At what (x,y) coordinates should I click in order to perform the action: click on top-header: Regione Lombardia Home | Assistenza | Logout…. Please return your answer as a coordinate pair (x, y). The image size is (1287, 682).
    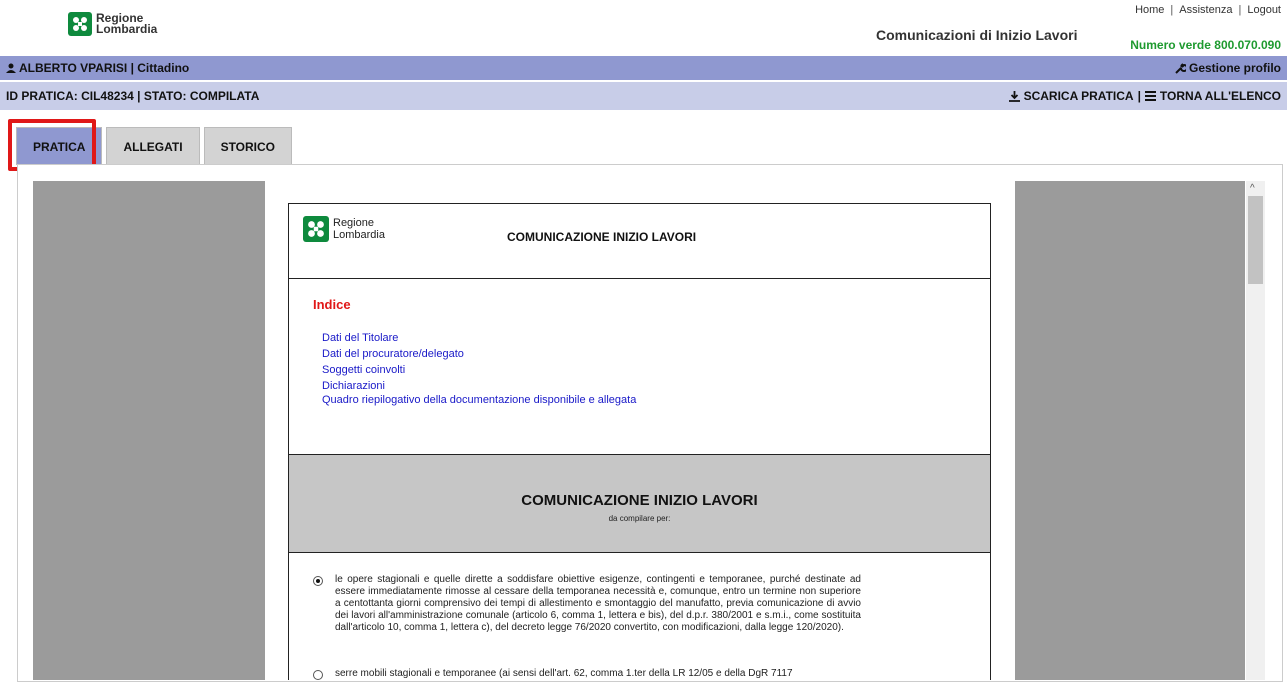
    Looking at the image, I should click on (643, 27).